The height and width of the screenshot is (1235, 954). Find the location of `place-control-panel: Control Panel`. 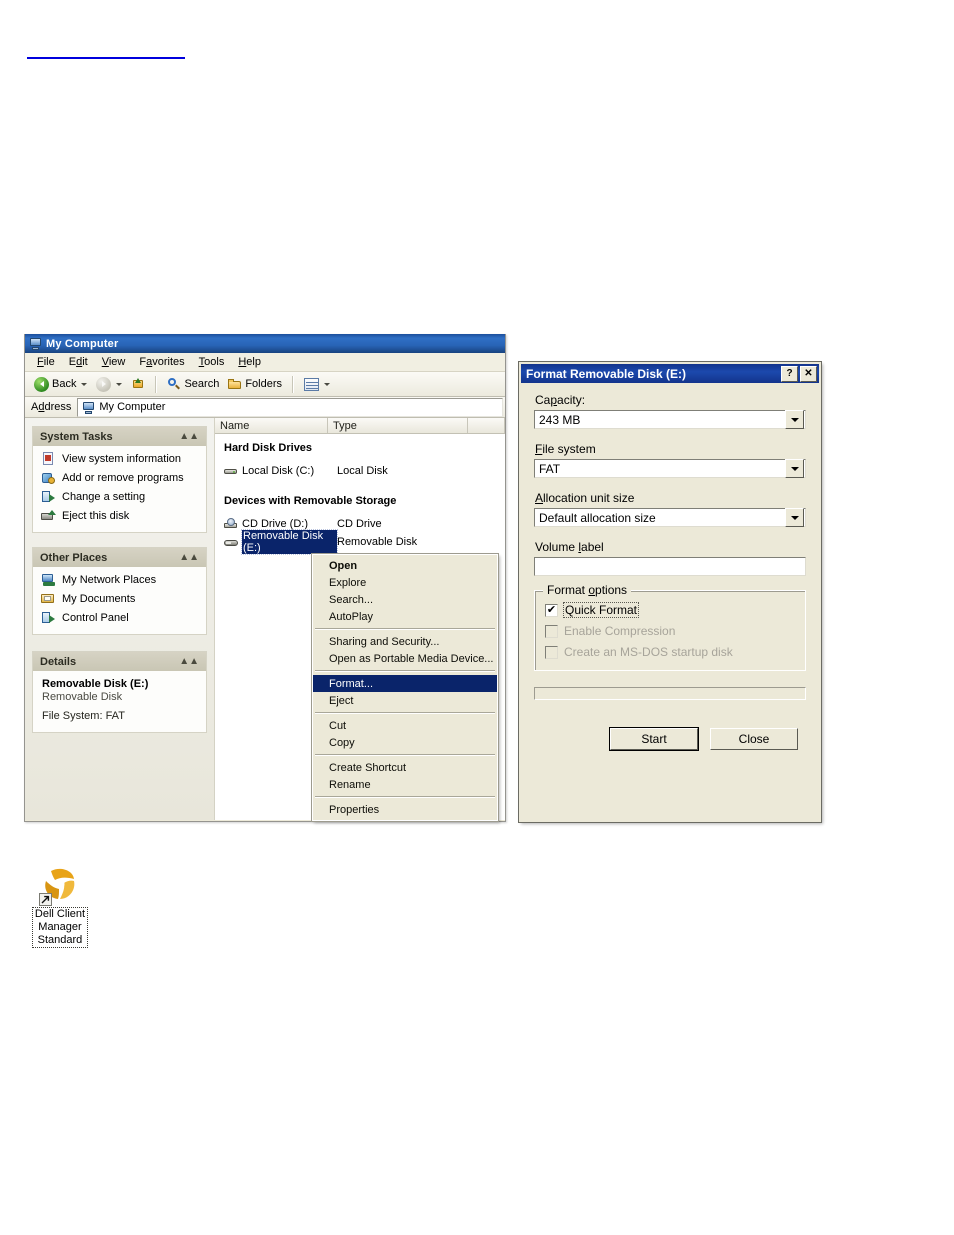

place-control-panel: Control Panel is located at coordinates (119, 618).